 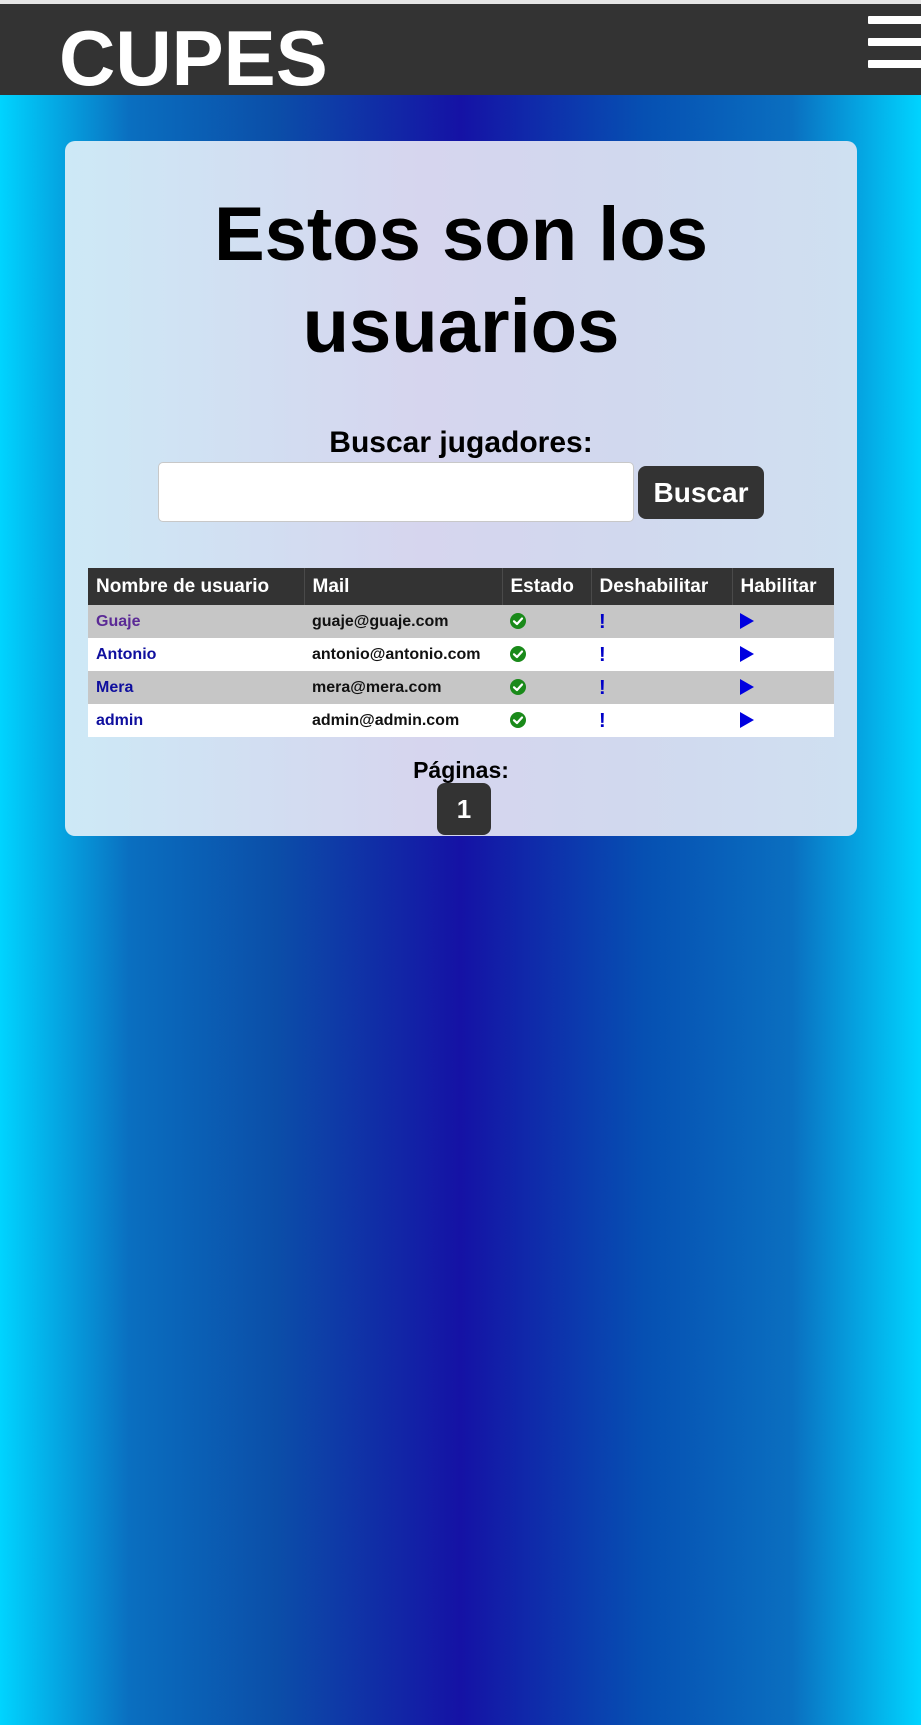 I want to click on page-title: Estos son los usuarios, so click(x=461, y=280).